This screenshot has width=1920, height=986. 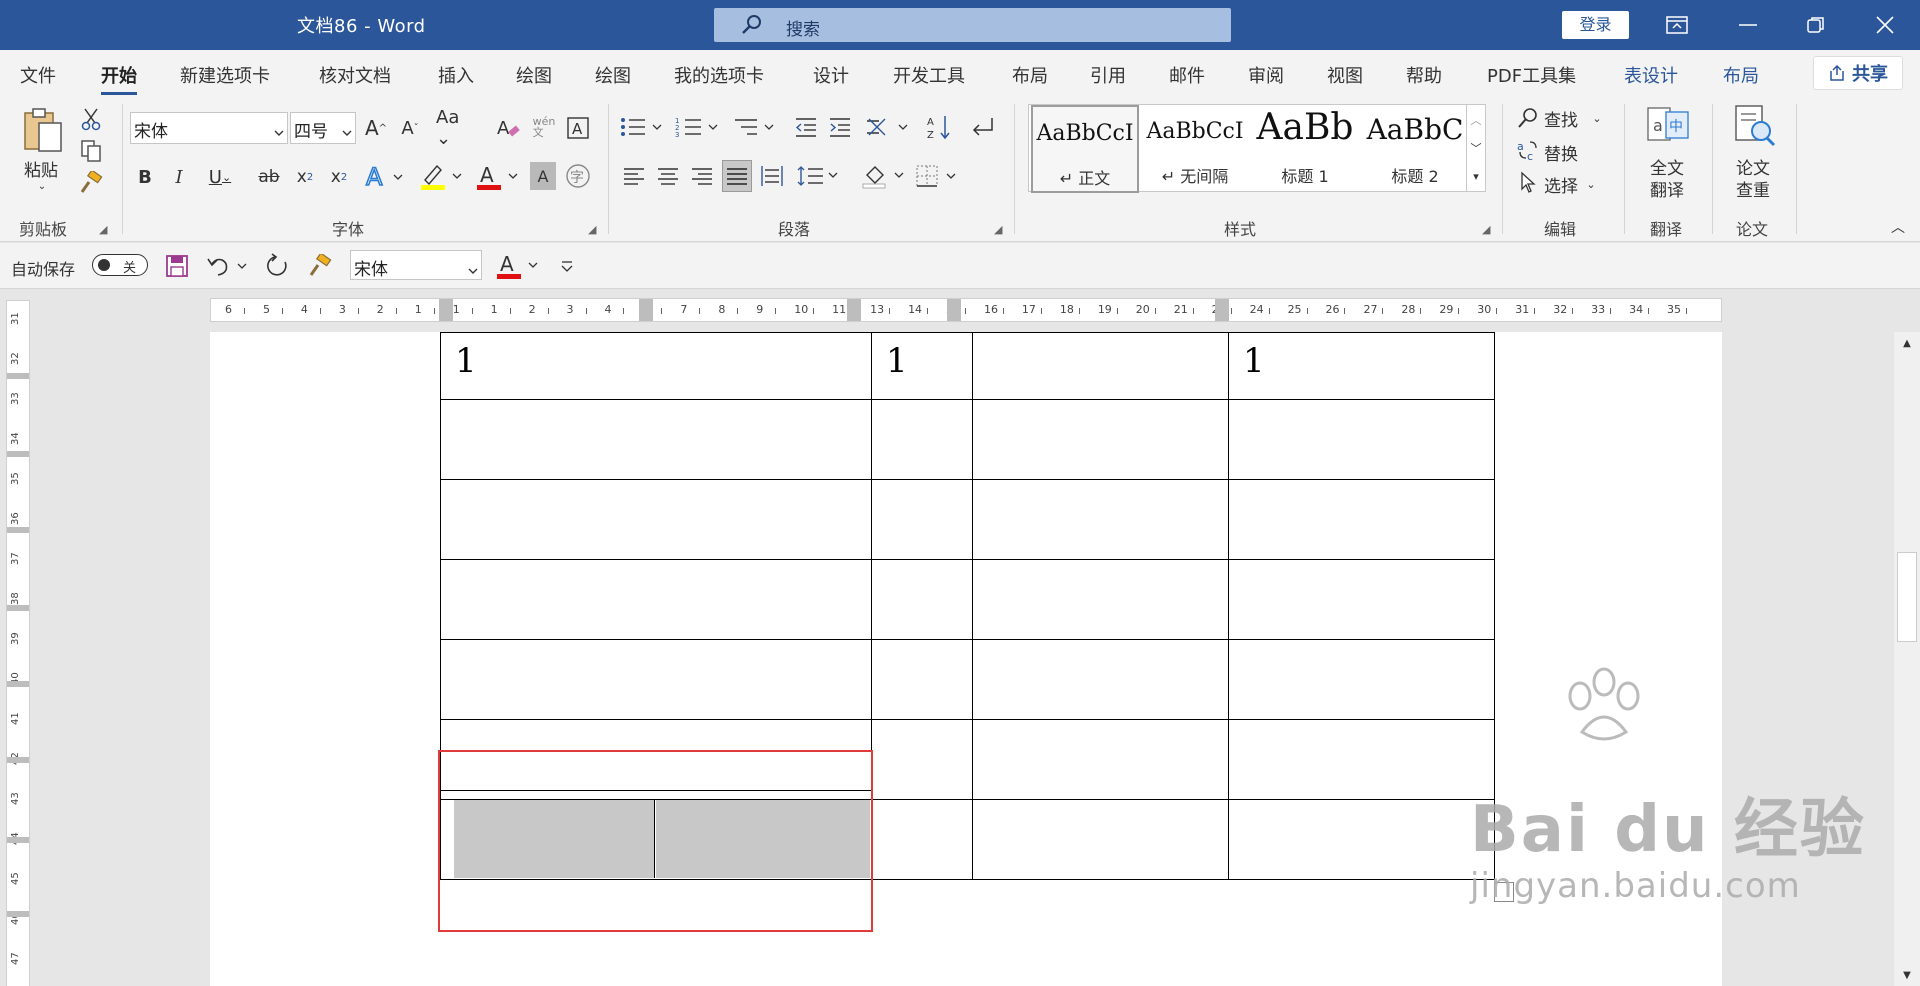 What do you see at coordinates (772, 176) in the screenshot?
I see `distributed-icon` at bounding box center [772, 176].